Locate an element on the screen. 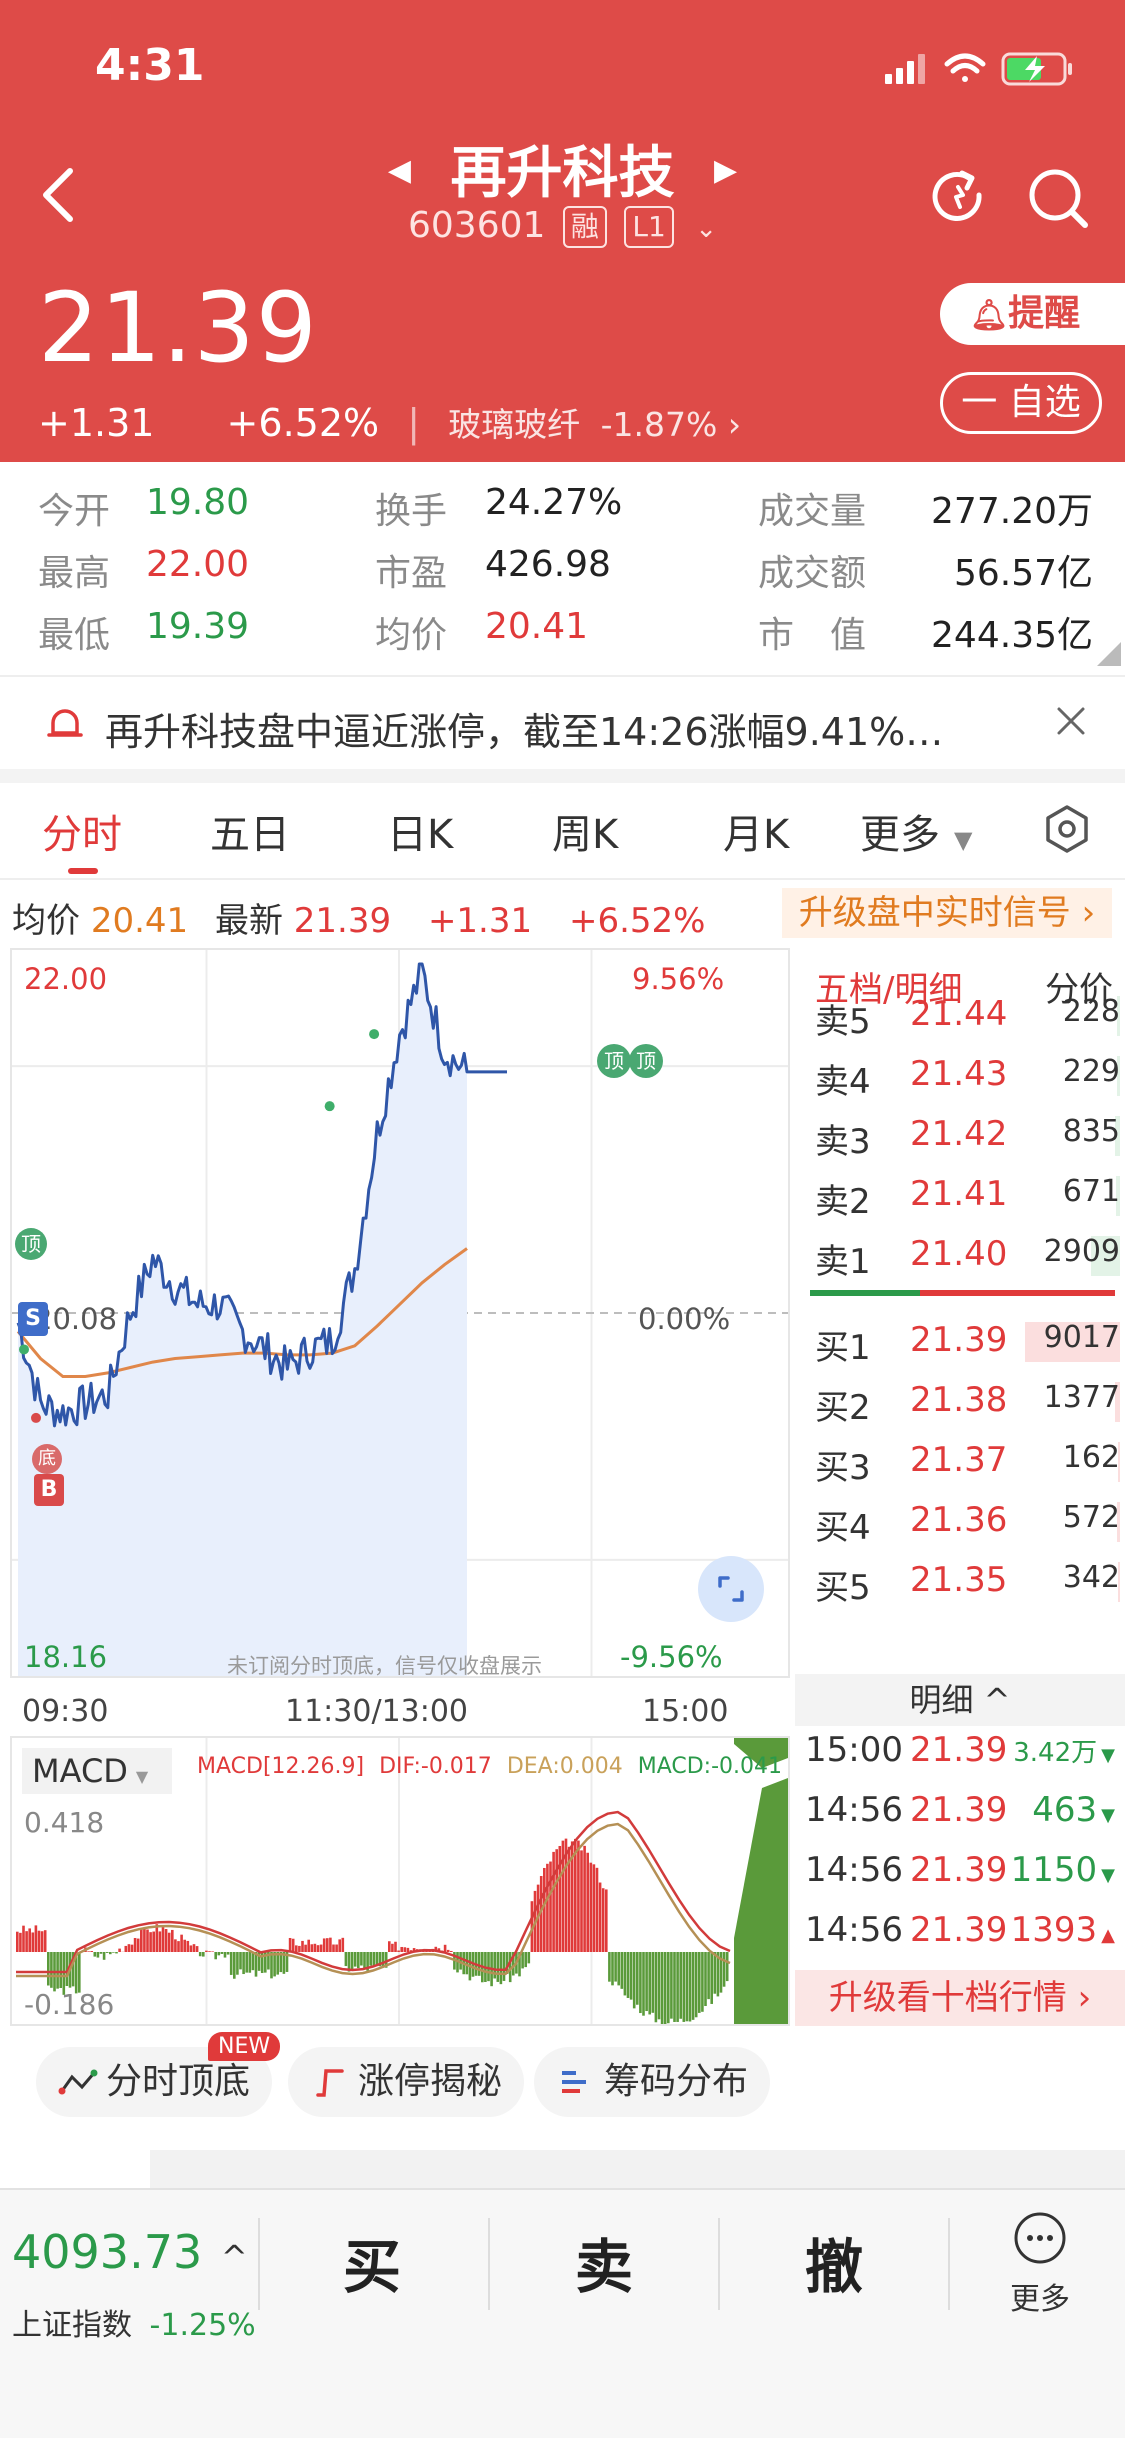  trade-detail-header: 明细 ^ is located at coordinates (960, 1700).